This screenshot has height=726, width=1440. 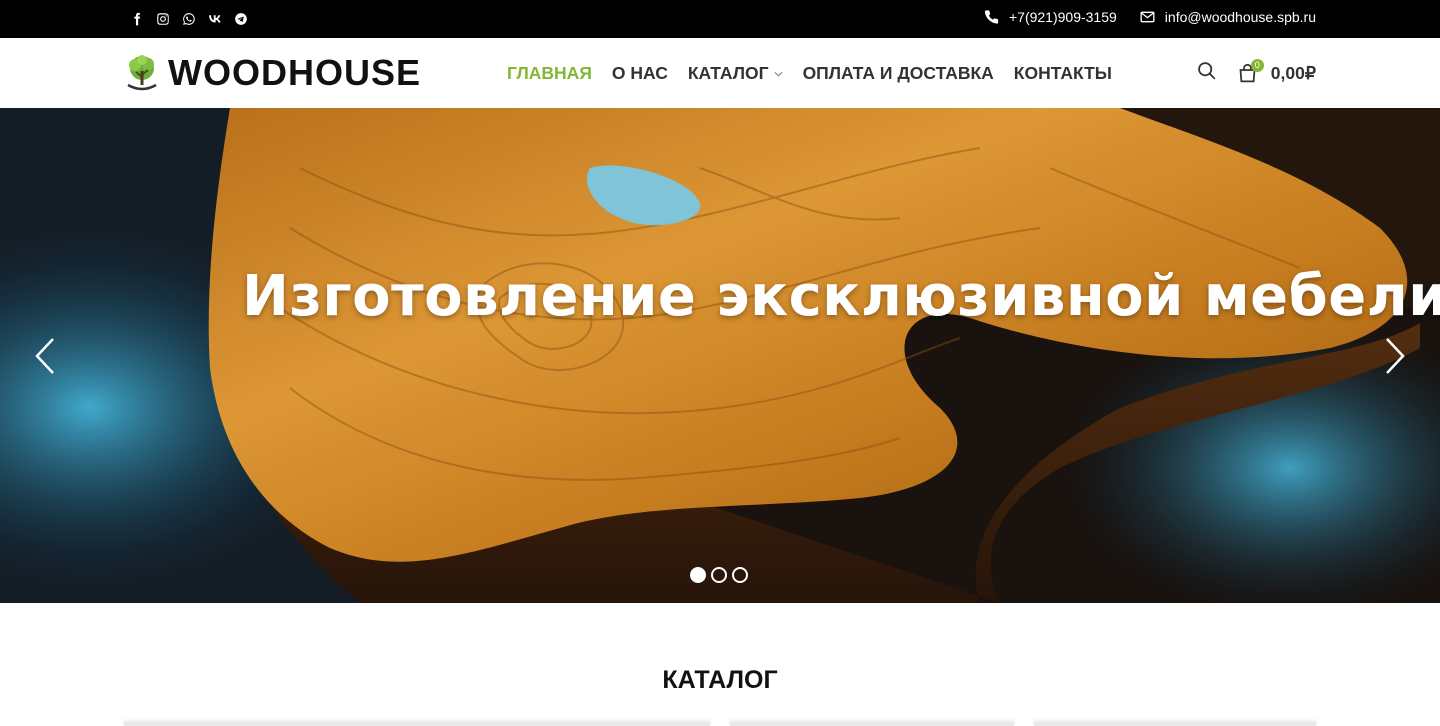 I want to click on search-button, so click(x=1206, y=73).